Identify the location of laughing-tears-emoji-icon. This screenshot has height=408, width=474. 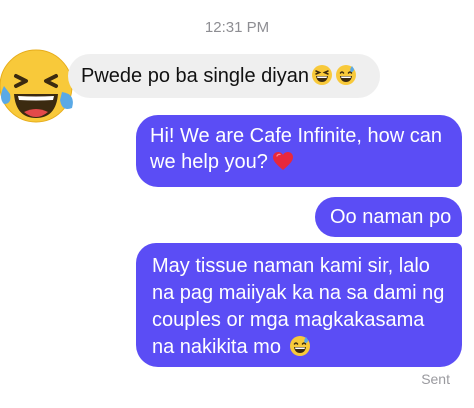
(36, 86).